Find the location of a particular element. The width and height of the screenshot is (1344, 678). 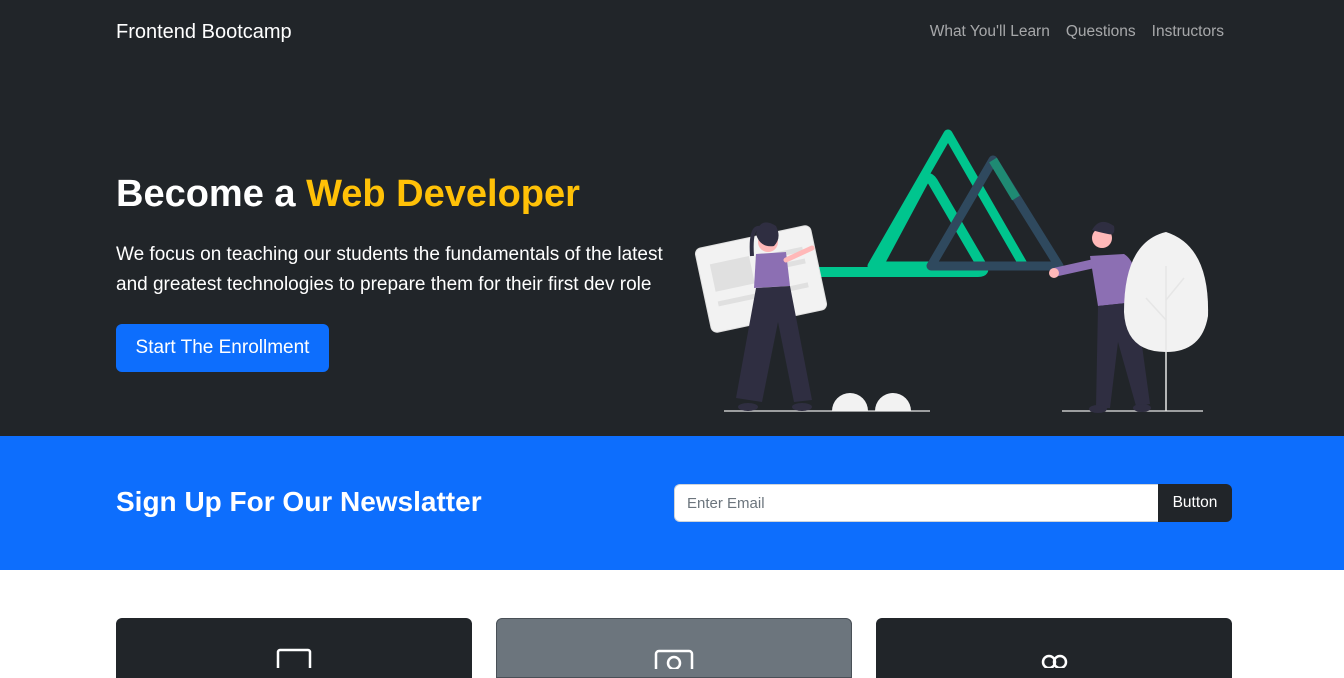

person-badge-icon is located at coordinates (674, 659).